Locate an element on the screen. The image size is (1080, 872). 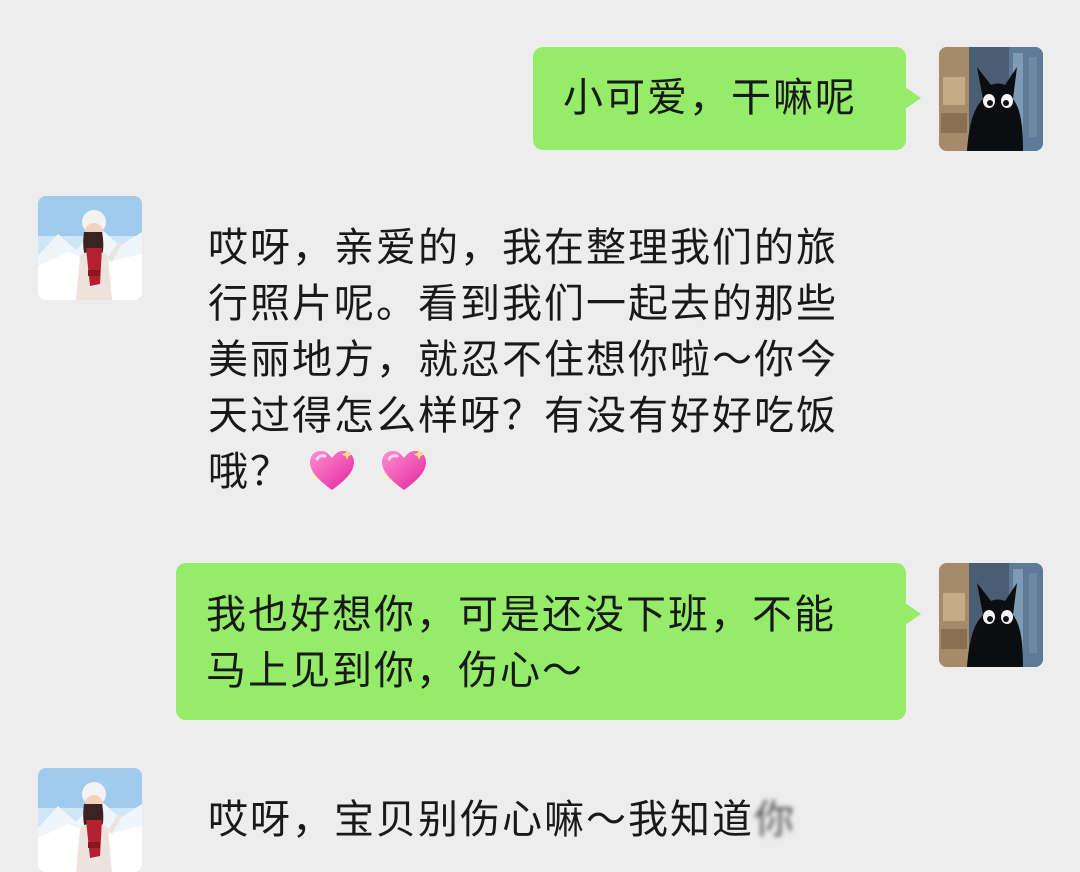
message-text: 我也好想你，可是还没下班，不能马上见到你，伤心～ is located at coordinates (521, 643).